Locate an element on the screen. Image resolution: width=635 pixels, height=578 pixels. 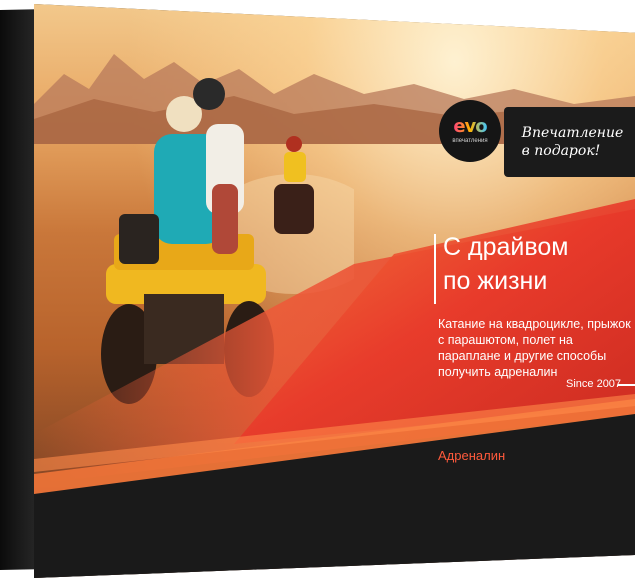
badge-text: Впечатление в подарок! is located at coordinates (572, 142).